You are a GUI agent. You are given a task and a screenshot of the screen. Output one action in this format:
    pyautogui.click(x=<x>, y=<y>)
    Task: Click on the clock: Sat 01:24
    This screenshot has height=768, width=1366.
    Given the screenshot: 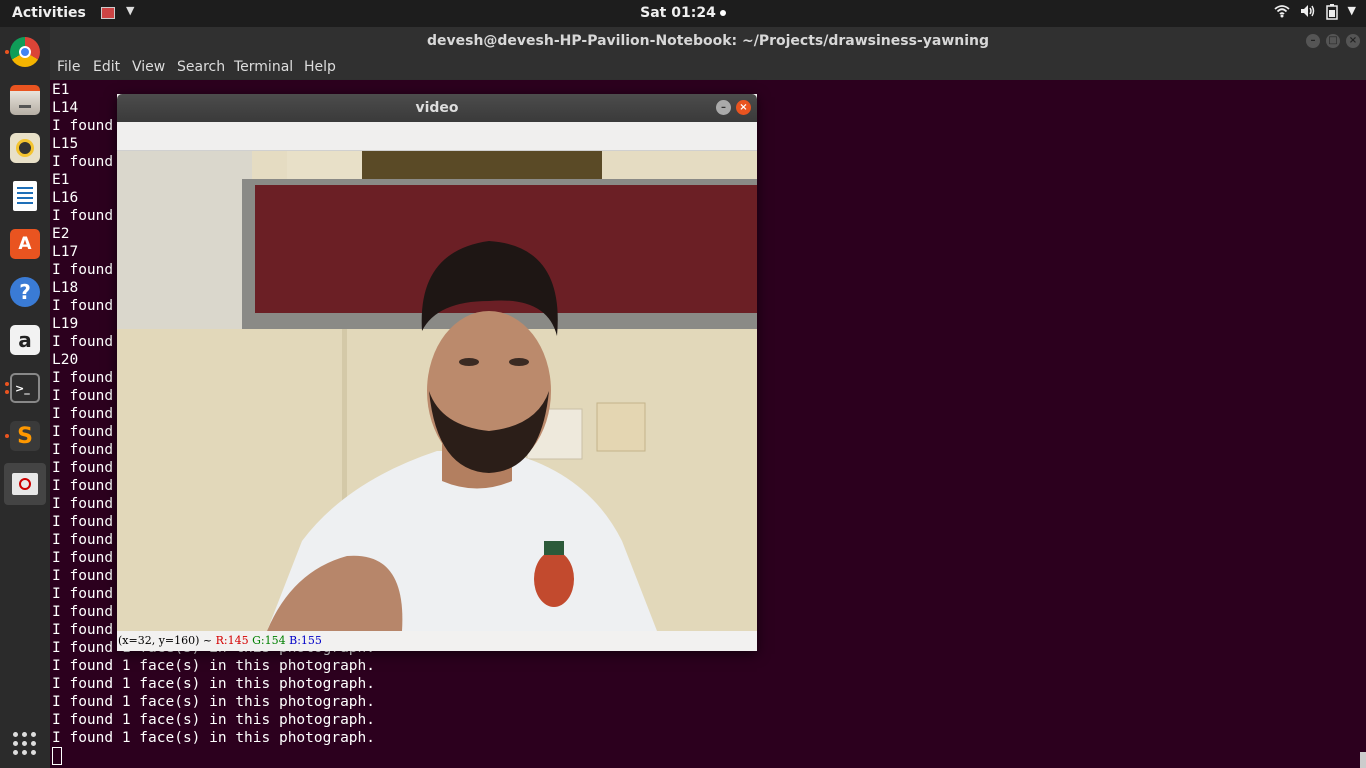 What is the action you would take?
    pyautogui.click(x=683, y=13)
    